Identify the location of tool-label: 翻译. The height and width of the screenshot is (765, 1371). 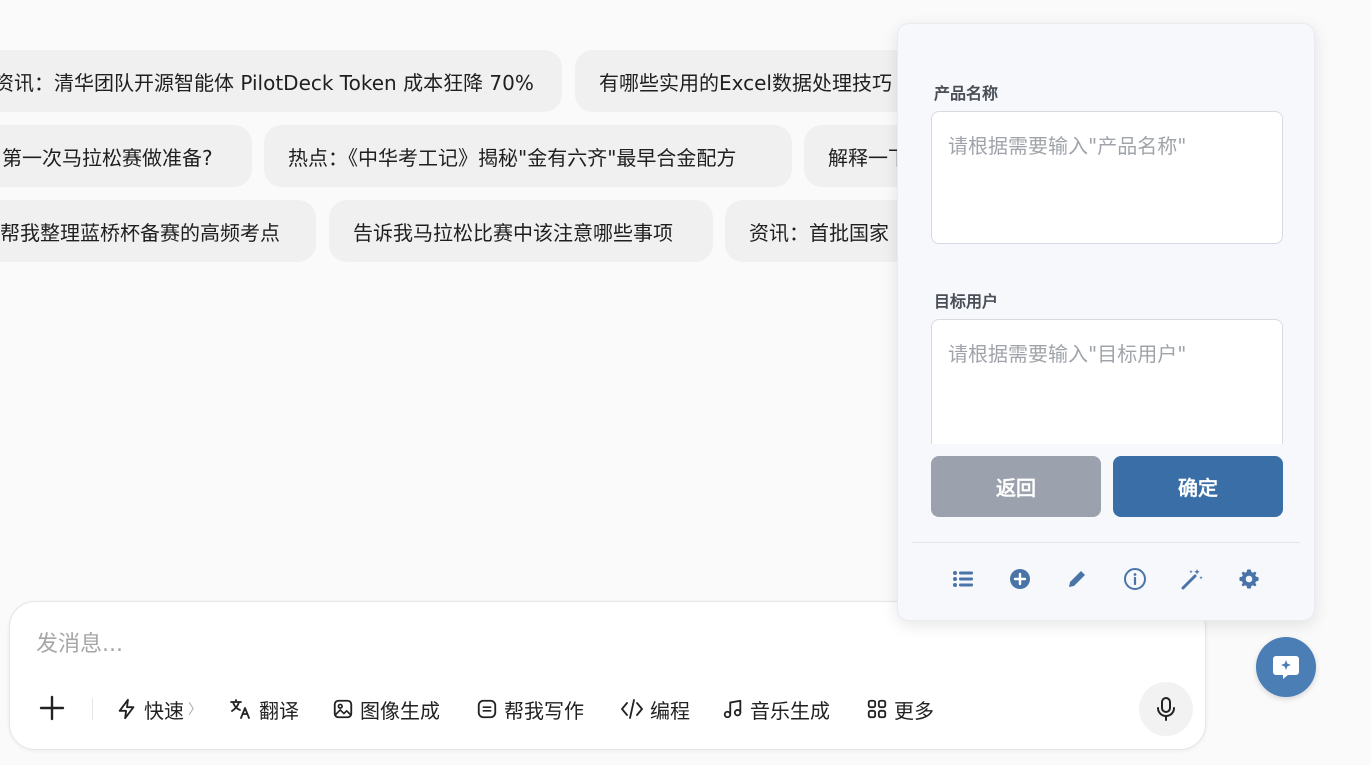
(279, 710).